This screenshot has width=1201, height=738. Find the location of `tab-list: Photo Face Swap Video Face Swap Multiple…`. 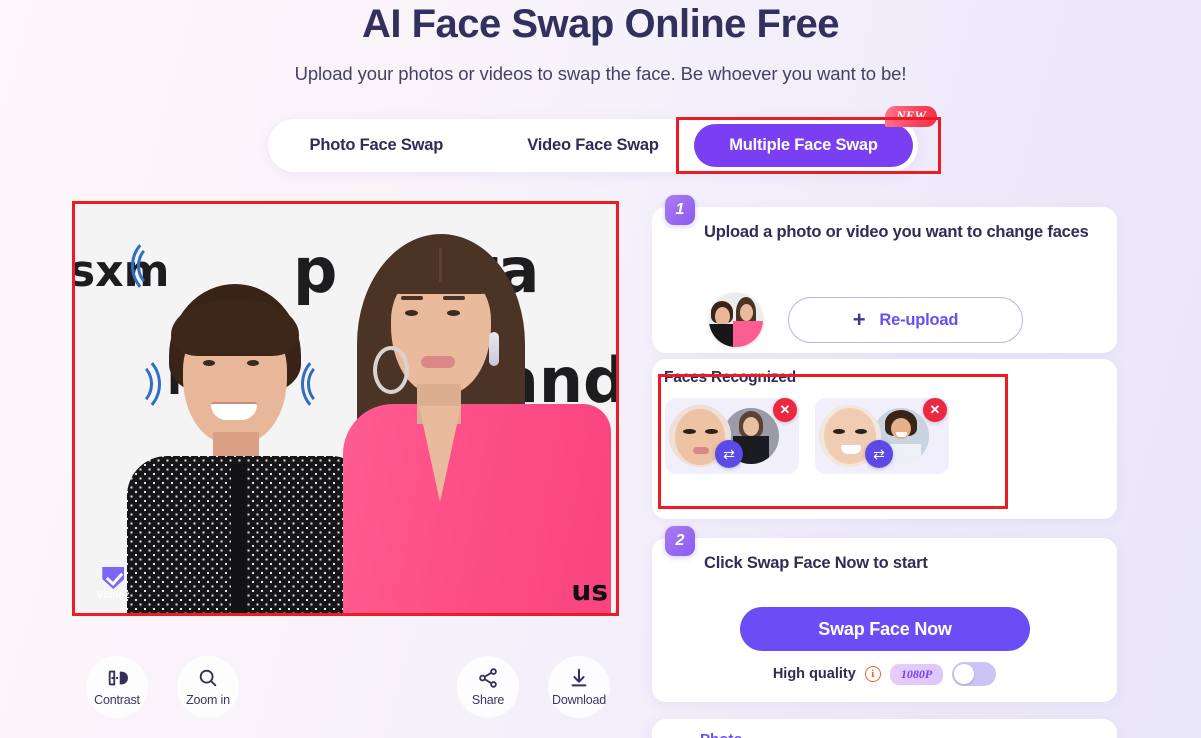

tab-list: Photo Face Swap Video Face Swap Multiple… is located at coordinates (602, 139).